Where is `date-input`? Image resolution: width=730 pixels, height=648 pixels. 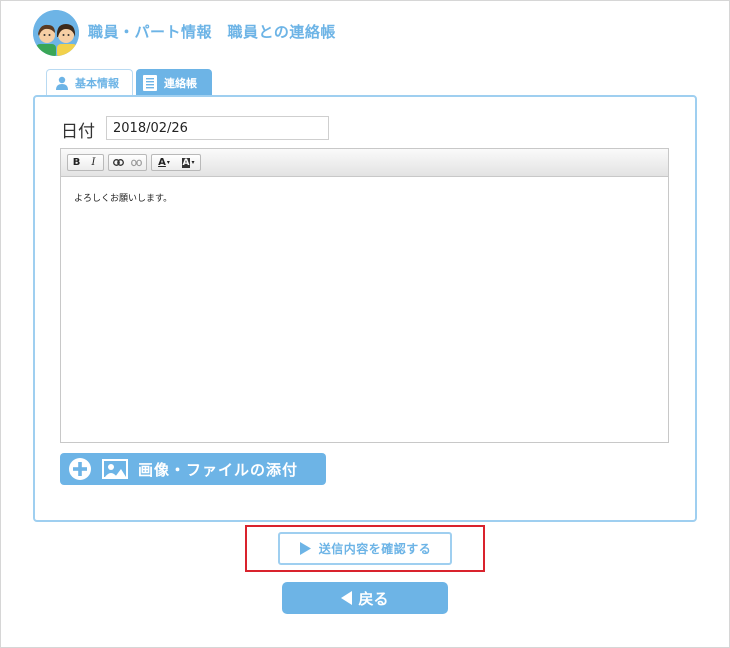 date-input is located at coordinates (217, 128).